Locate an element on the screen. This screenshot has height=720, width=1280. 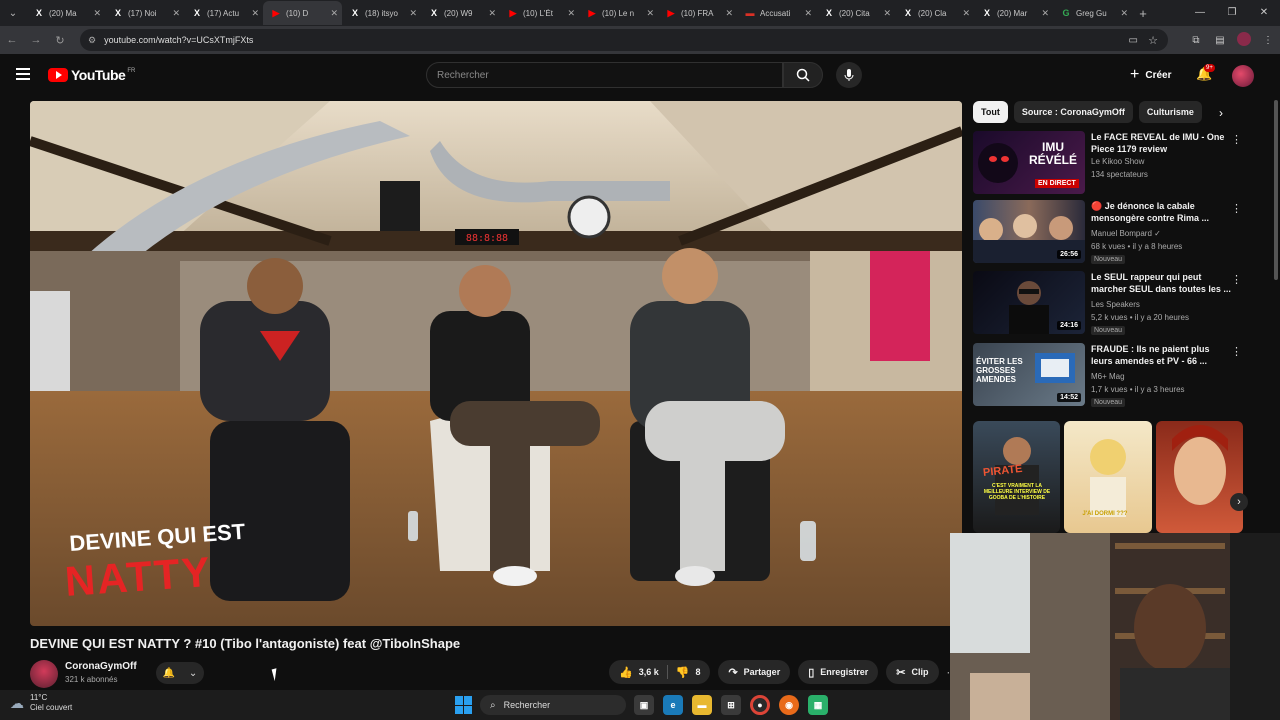
site-info-icon: ⚙ is located at coordinates (92, 40).